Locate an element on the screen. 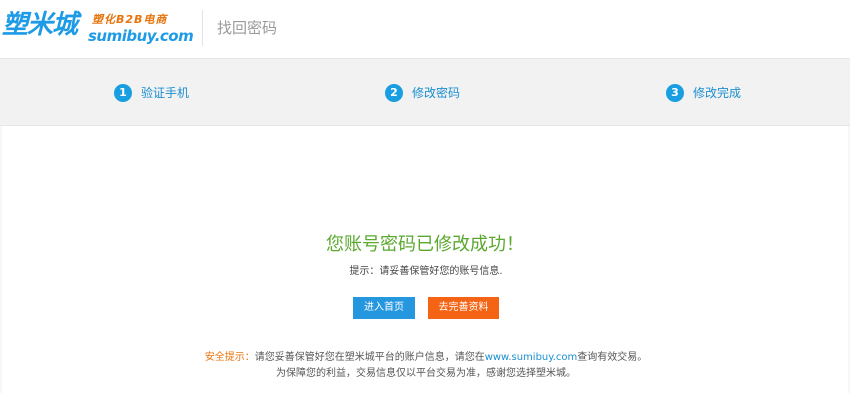 The width and height of the screenshot is (850, 393). sumibuy-link: www.sumibuy.com is located at coordinates (531, 357).